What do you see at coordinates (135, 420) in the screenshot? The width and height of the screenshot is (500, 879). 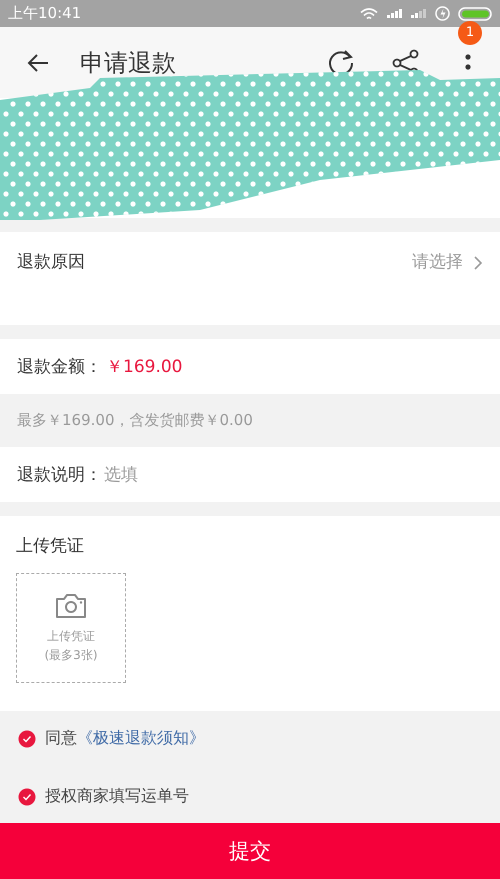 I see `amount-hint: 最多￥169.00，含发货邮费￥0.00` at bounding box center [135, 420].